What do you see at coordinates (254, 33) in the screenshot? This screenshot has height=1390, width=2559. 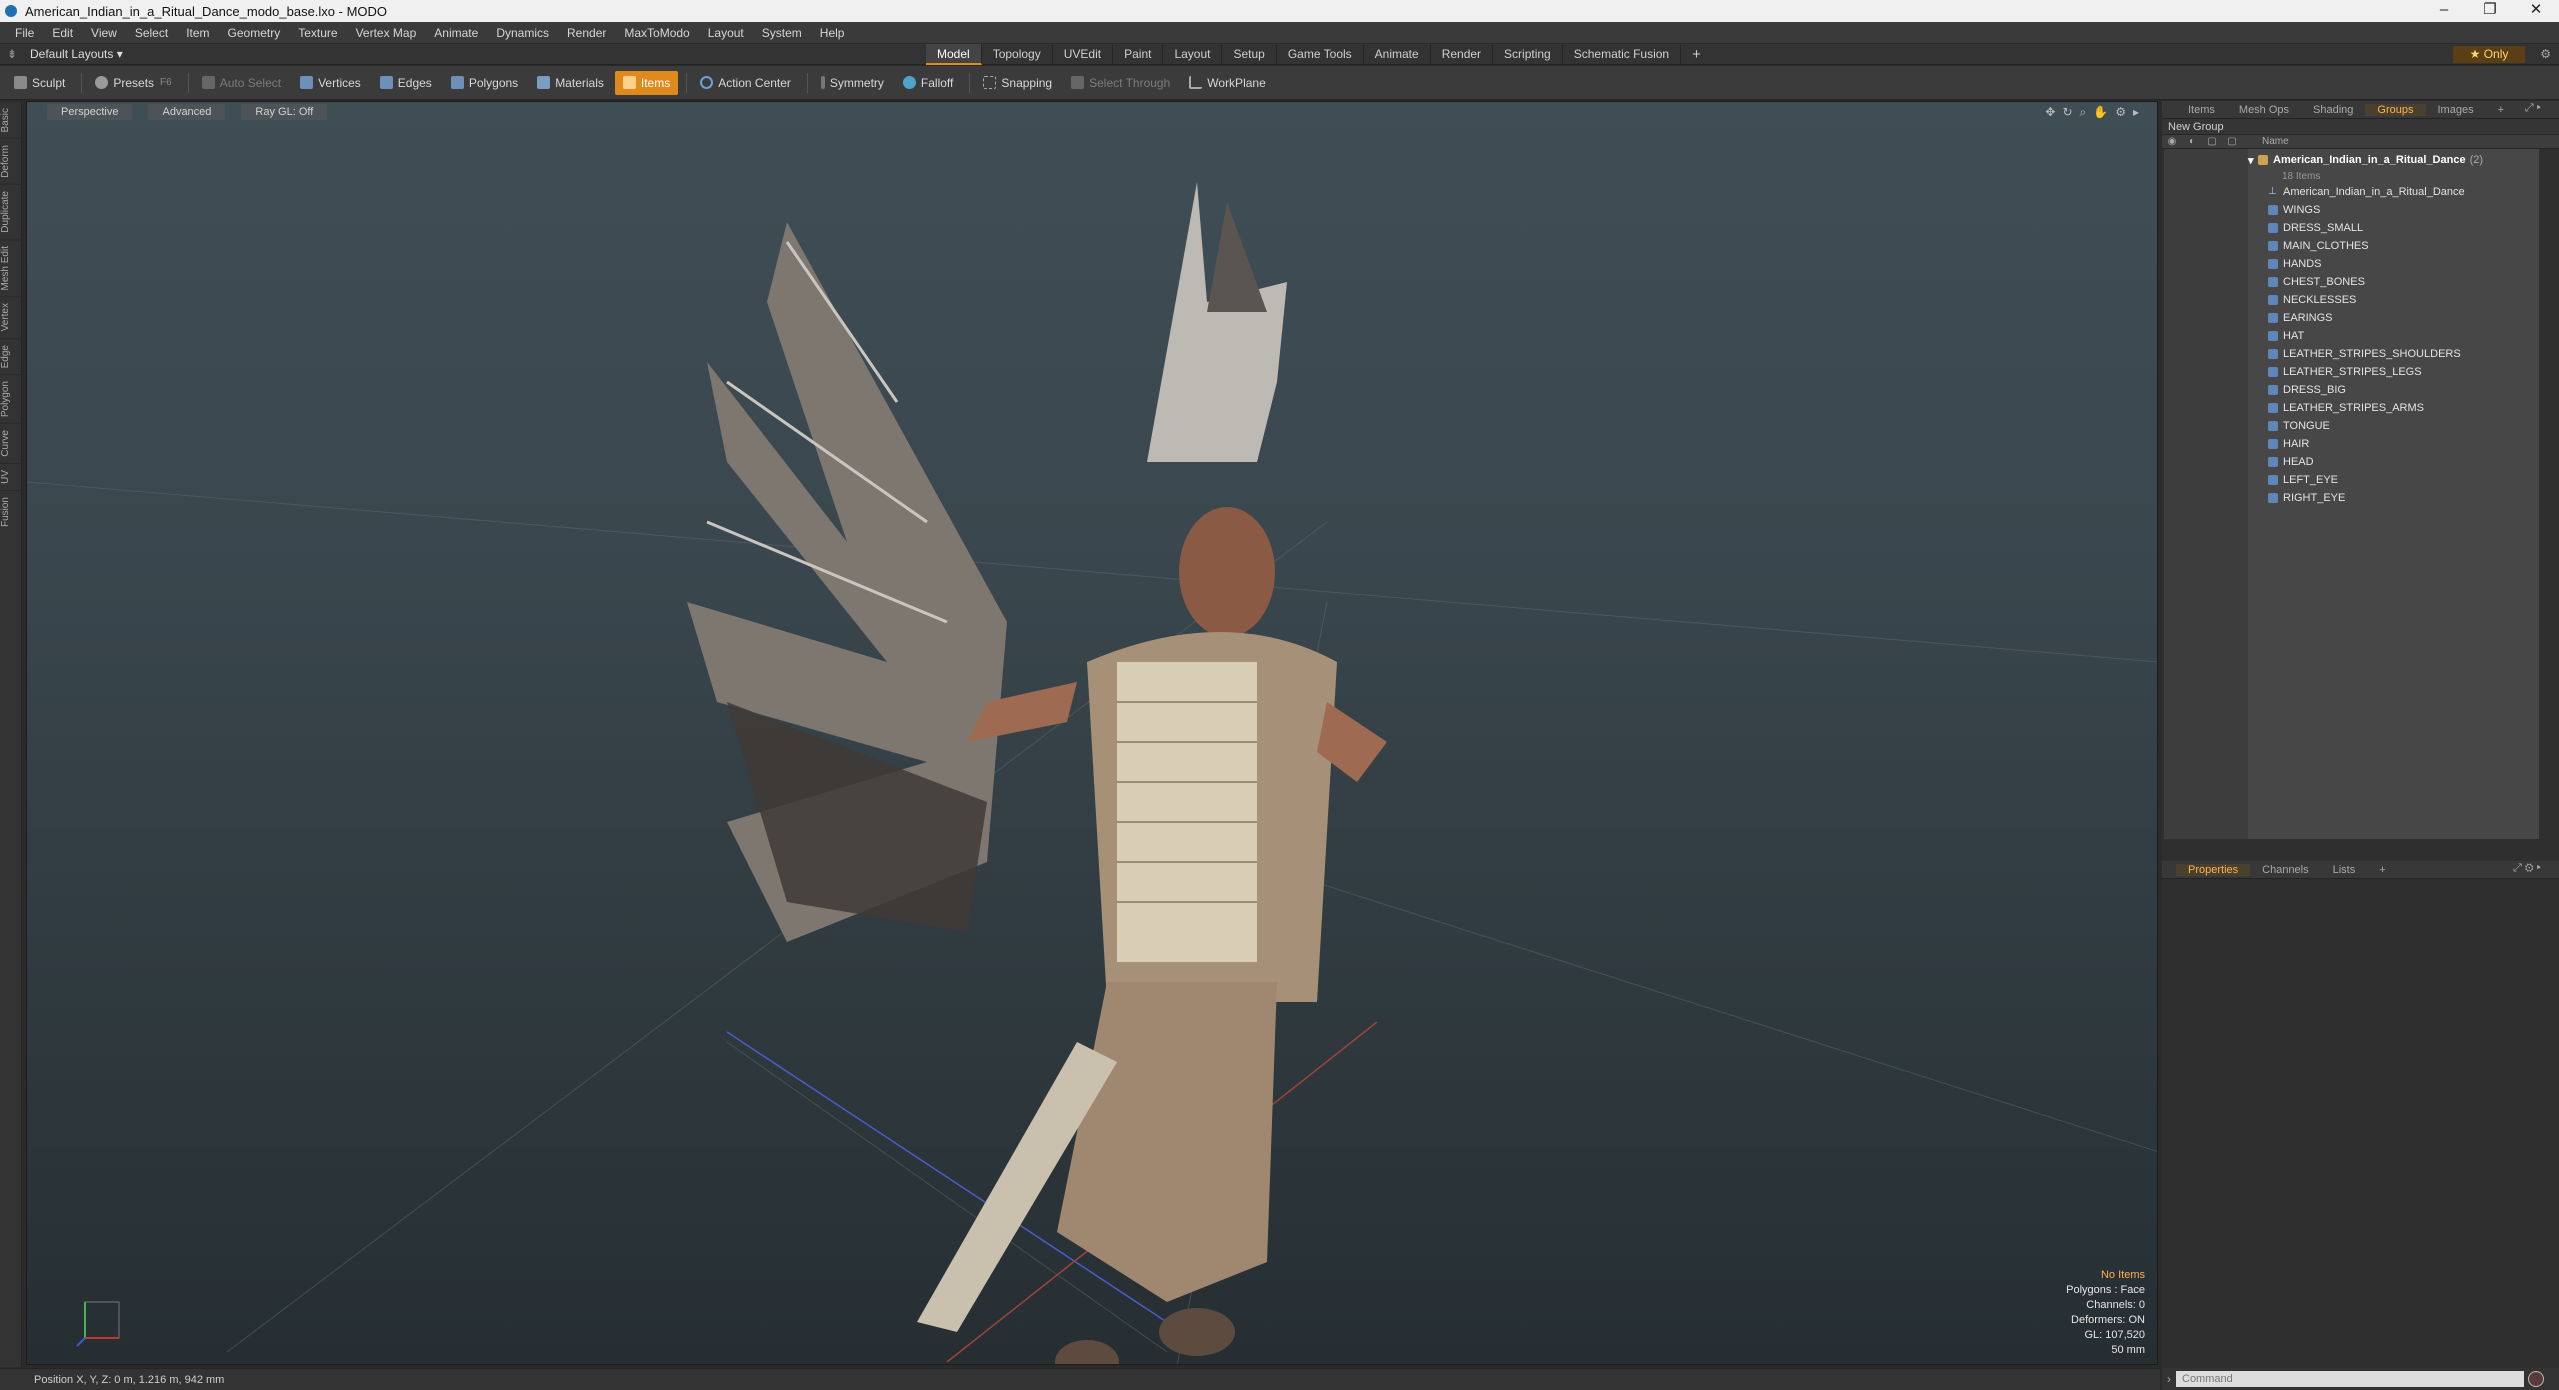 I see `menu-geometry: Geometry` at bounding box center [254, 33].